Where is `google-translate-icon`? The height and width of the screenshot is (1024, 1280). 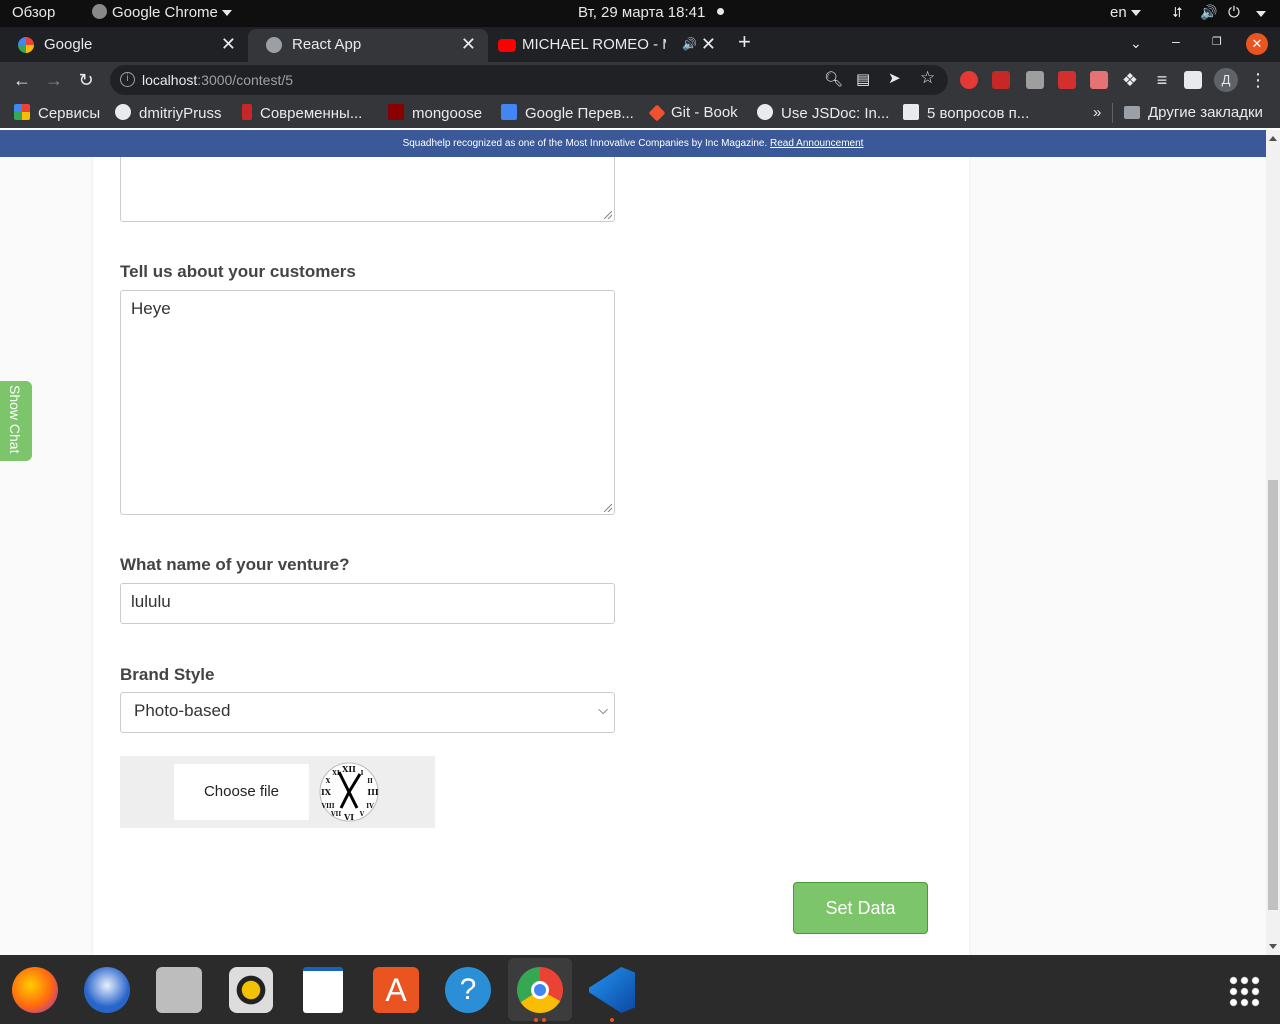 google-translate-icon is located at coordinates (509, 112).